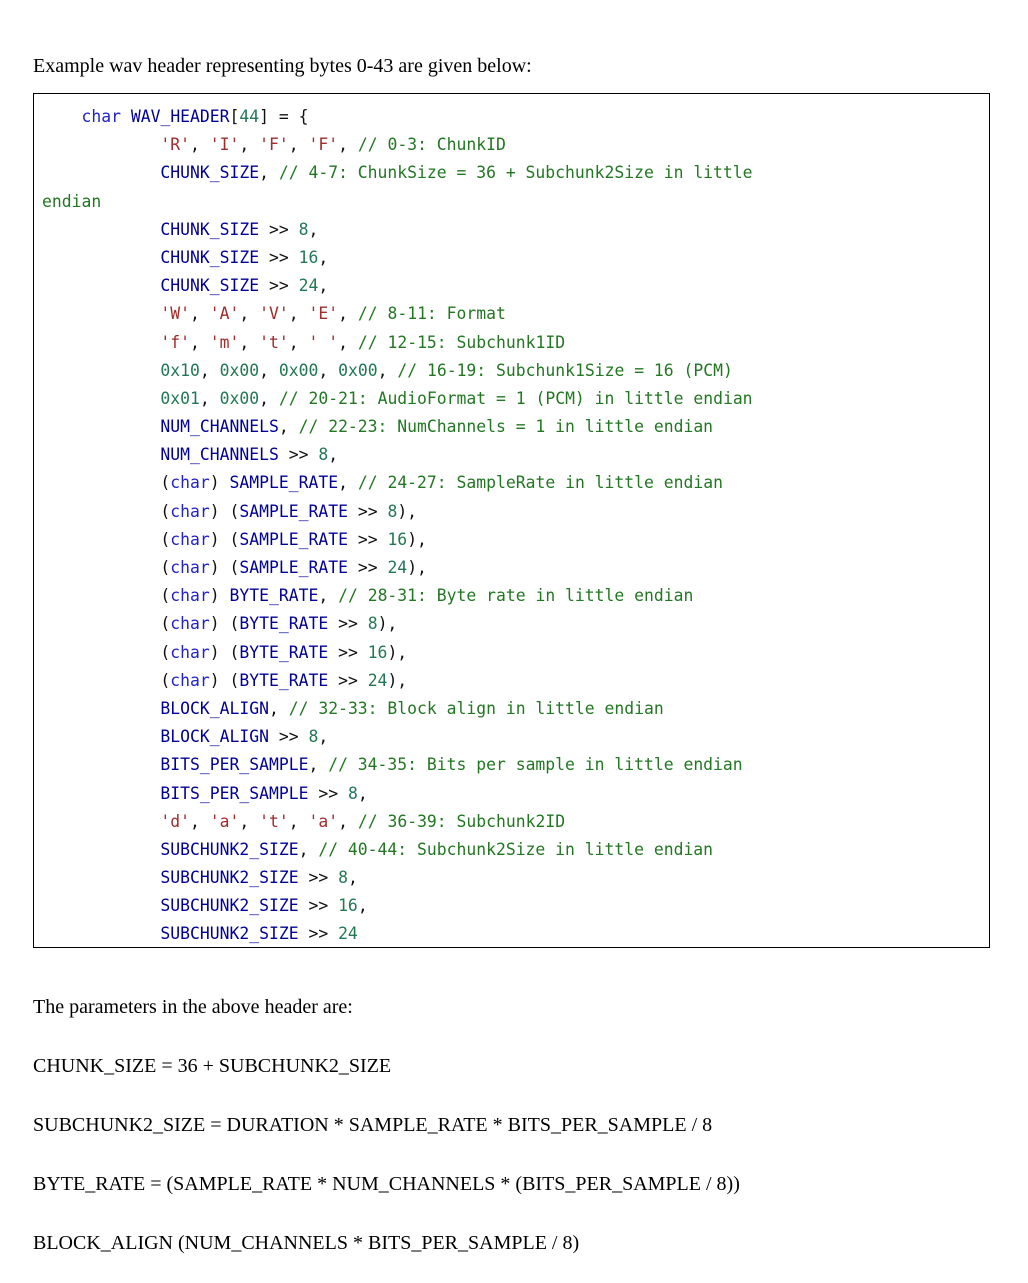 The height and width of the screenshot is (1283, 1028). I want to click on code-line: (char) (SAMPLE_RATE >> 16),, so click(511, 540).